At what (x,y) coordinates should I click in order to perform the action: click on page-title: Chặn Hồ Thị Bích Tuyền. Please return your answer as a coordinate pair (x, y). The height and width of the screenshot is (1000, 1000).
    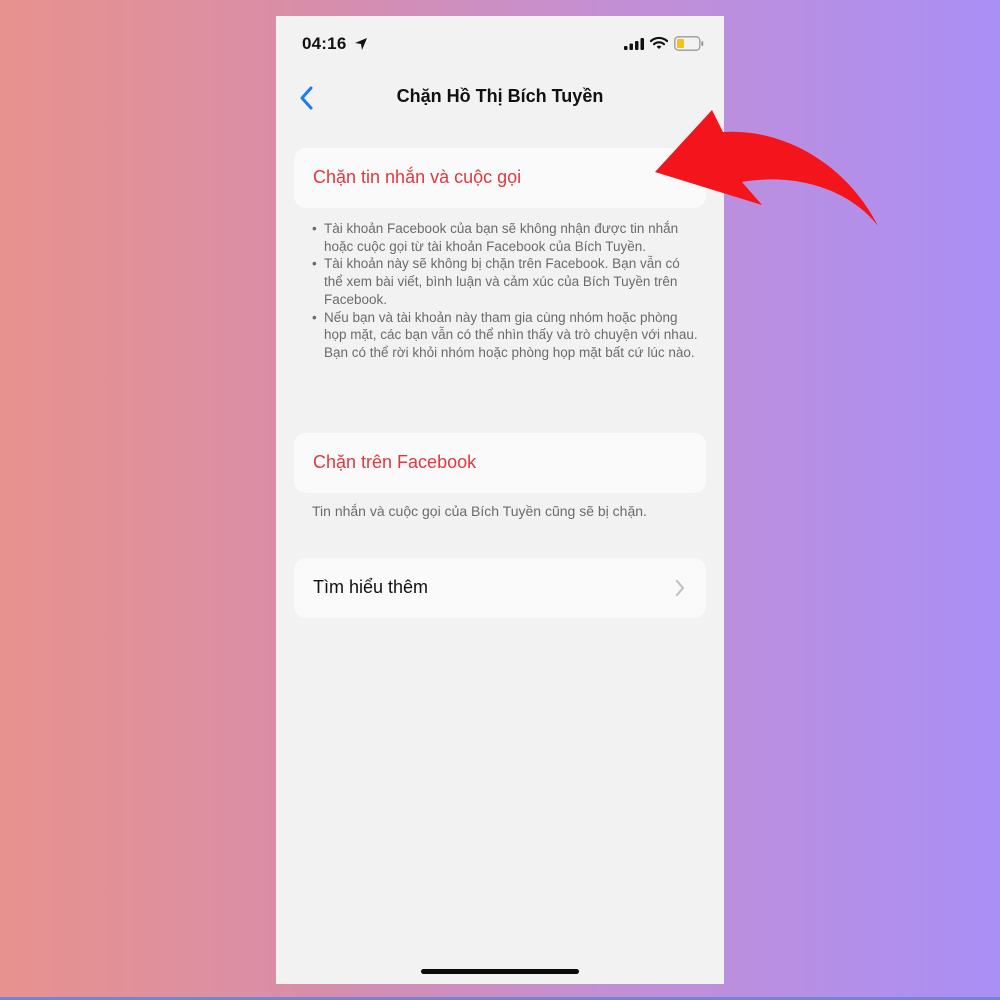
    Looking at the image, I should click on (500, 96).